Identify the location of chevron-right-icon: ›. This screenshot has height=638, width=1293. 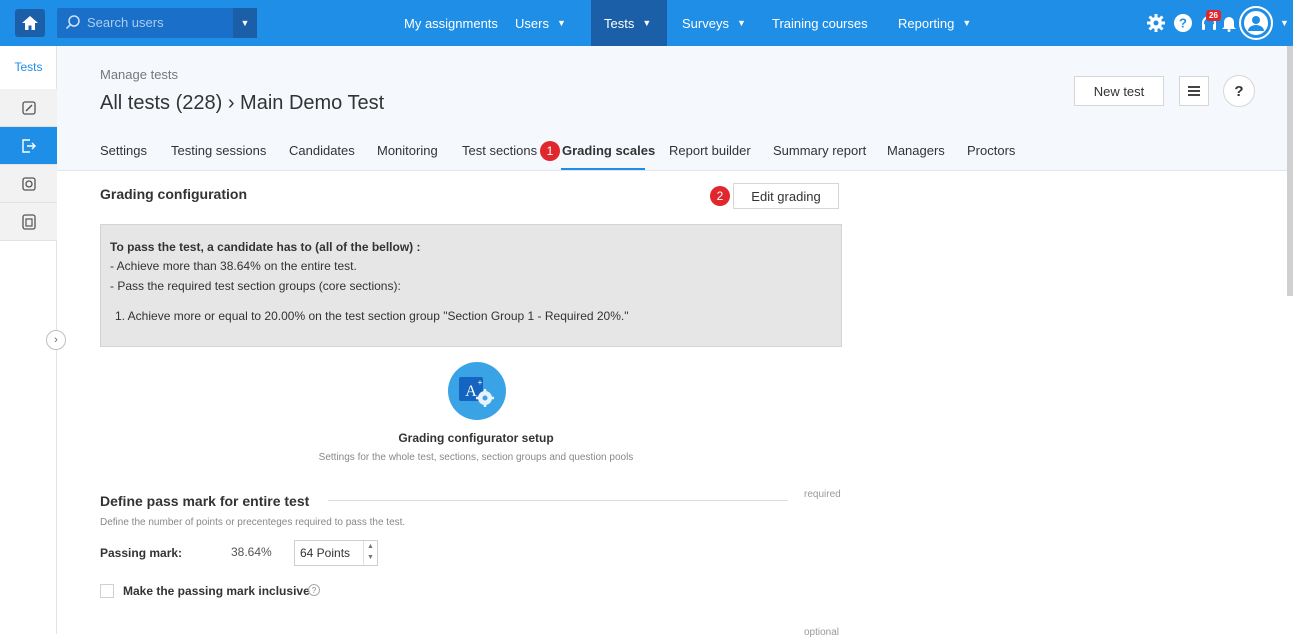
(56, 340).